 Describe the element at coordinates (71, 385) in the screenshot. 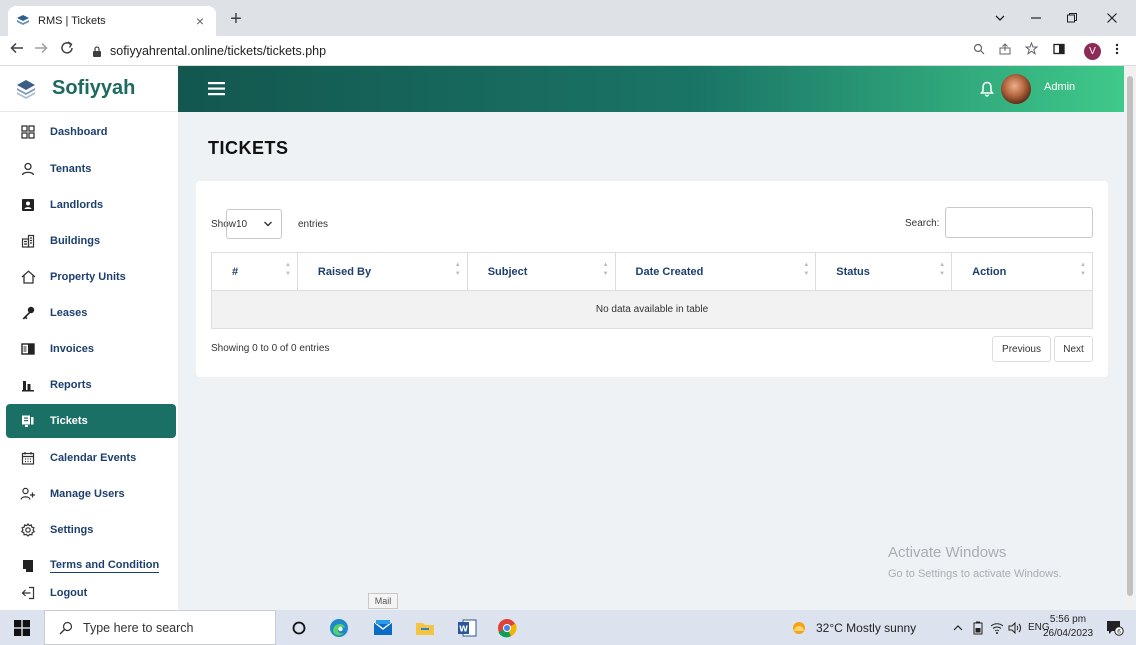

I see `sidebar-item-label: Reports` at that location.